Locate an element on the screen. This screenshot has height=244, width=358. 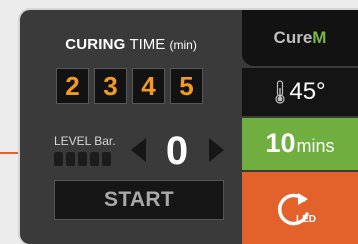
time-digit-1: 2 is located at coordinates (72, 86).